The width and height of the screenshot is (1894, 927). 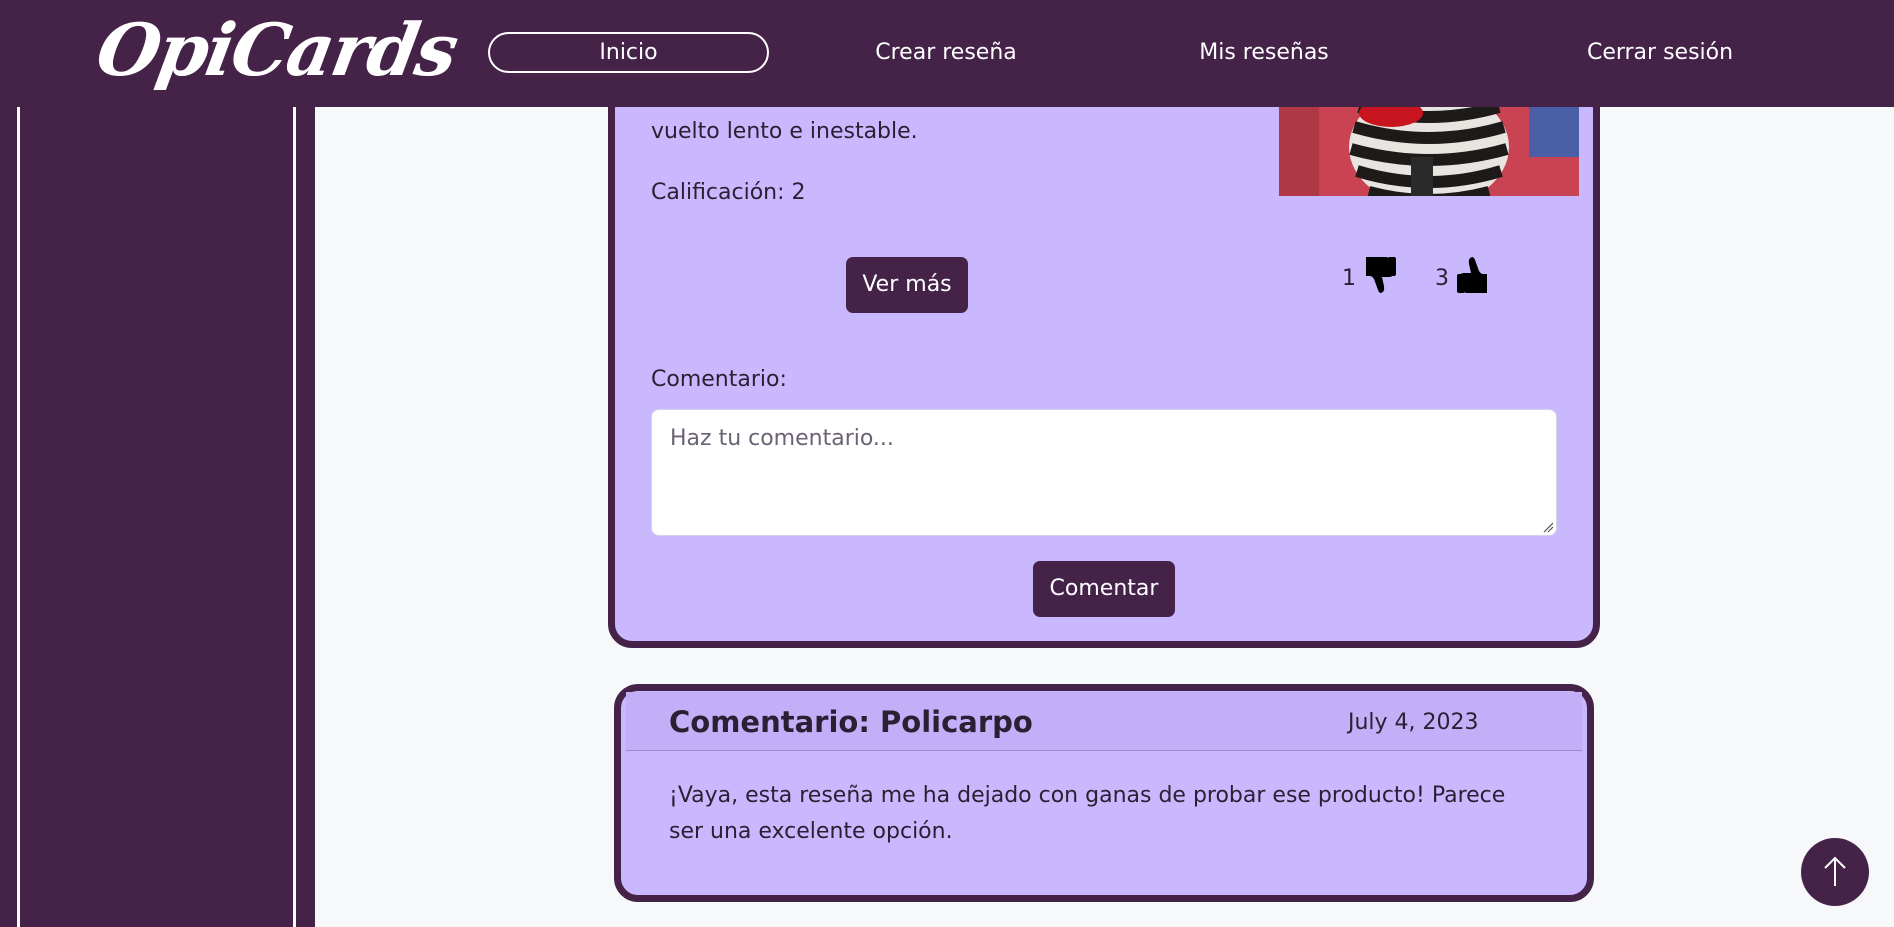 What do you see at coordinates (1473, 278) in the screenshot?
I see `thumbs-up-icon` at bounding box center [1473, 278].